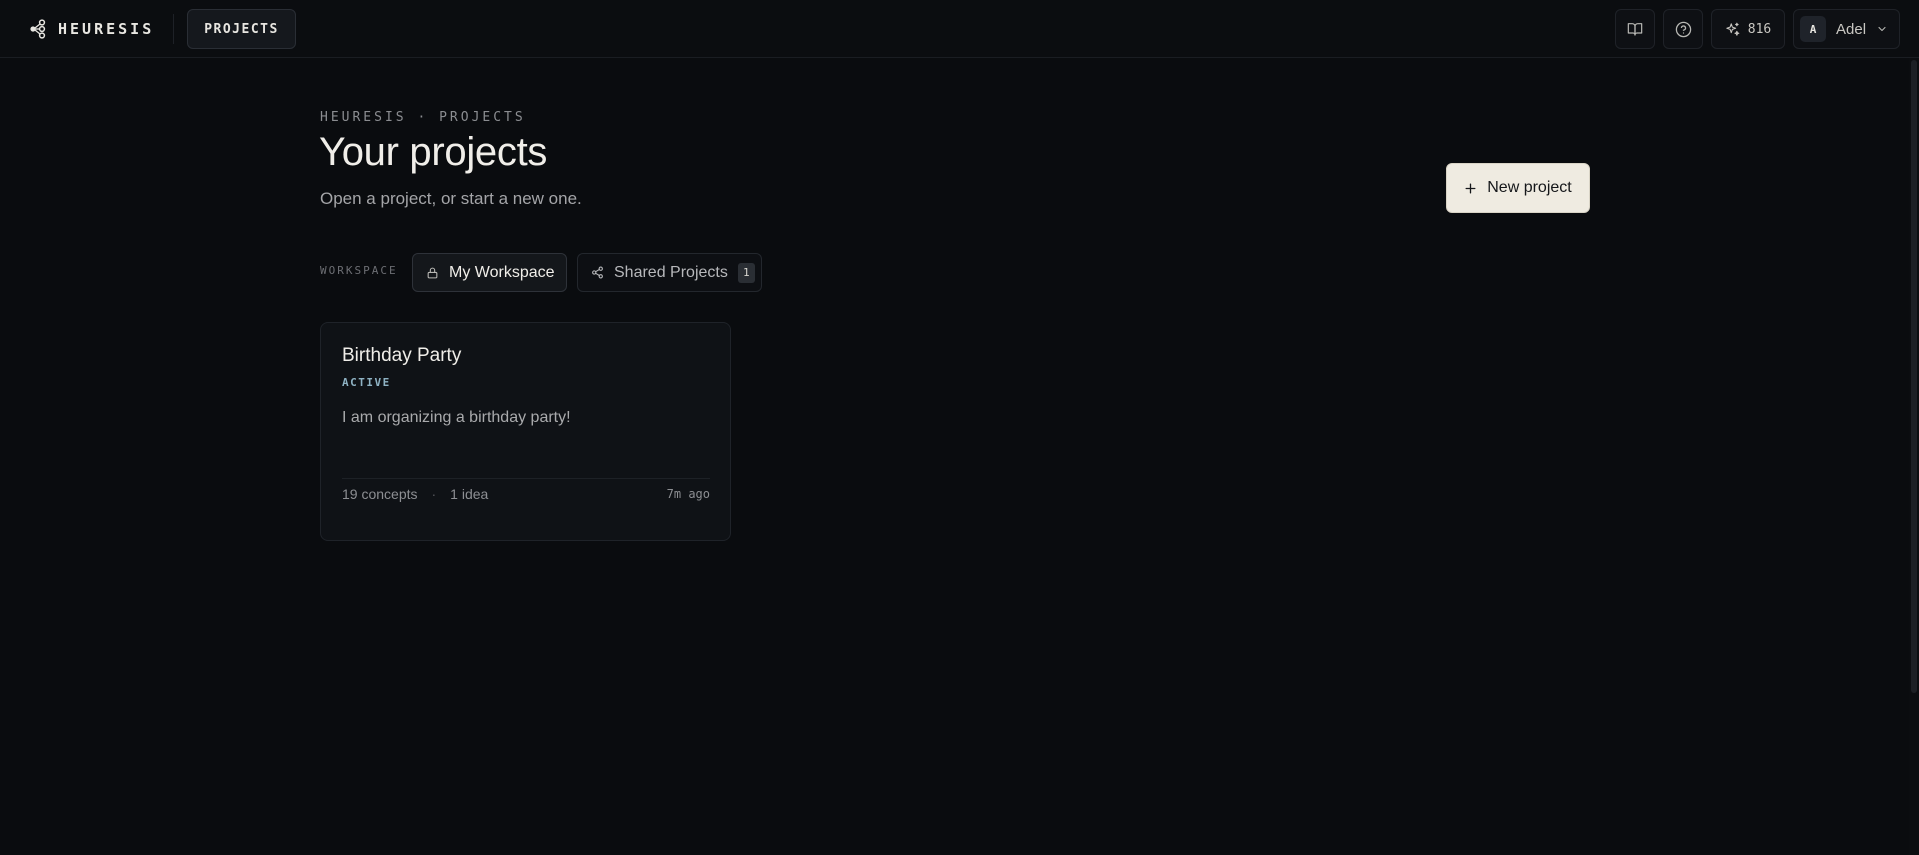 This screenshot has width=1919, height=855. I want to click on avatar: A, so click(1813, 29).